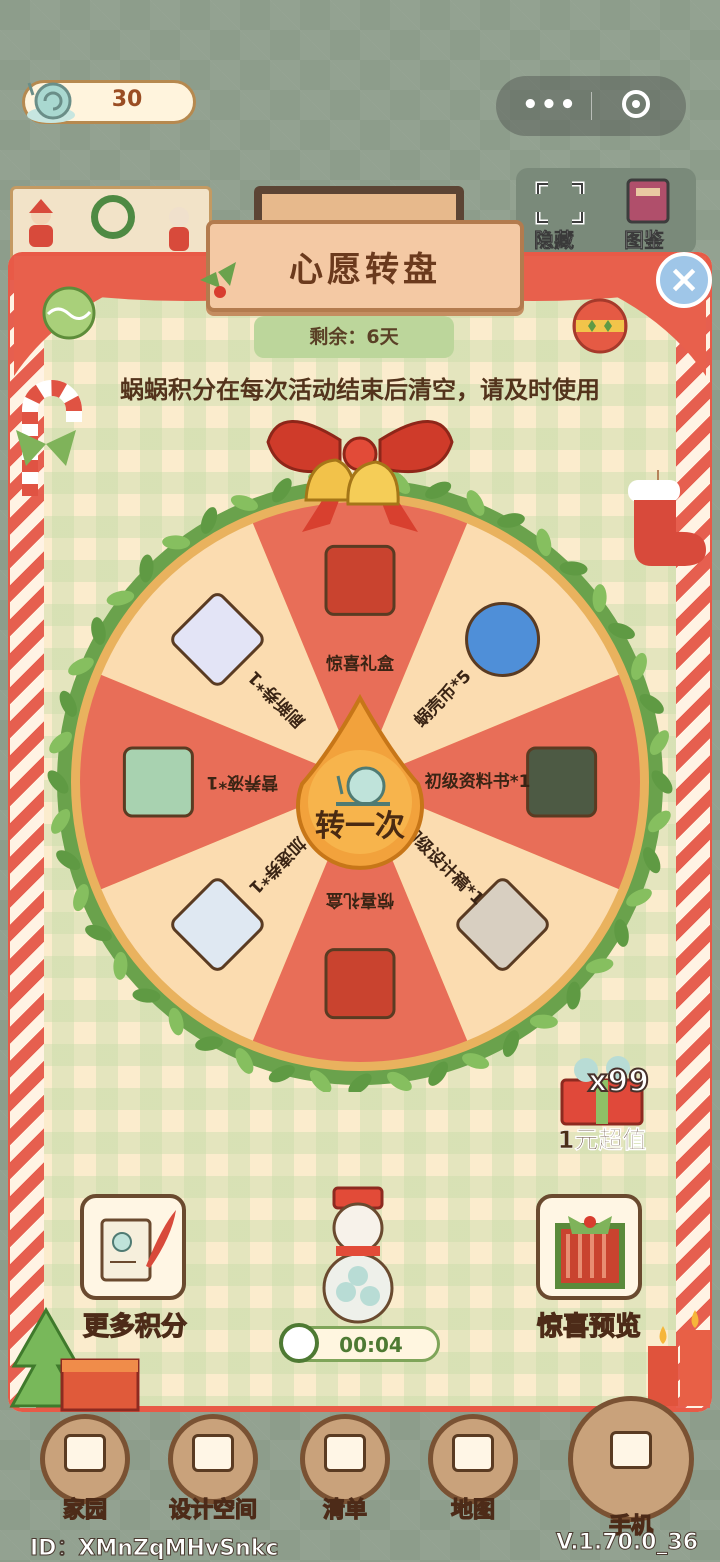  Describe the element at coordinates (74, 1359) in the screenshot. I see `christmas-tree-icon` at that location.